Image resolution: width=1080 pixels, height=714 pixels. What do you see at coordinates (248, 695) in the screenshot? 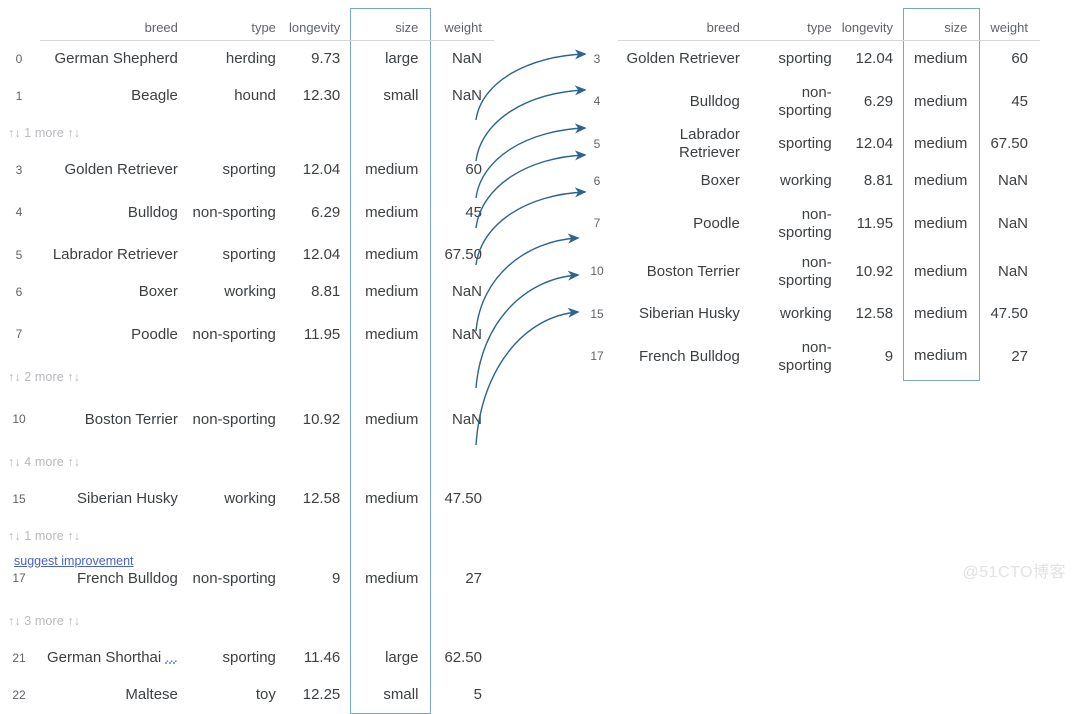
I see `table-row: 22 Maltese toy 12.25 small 5` at bounding box center [248, 695].